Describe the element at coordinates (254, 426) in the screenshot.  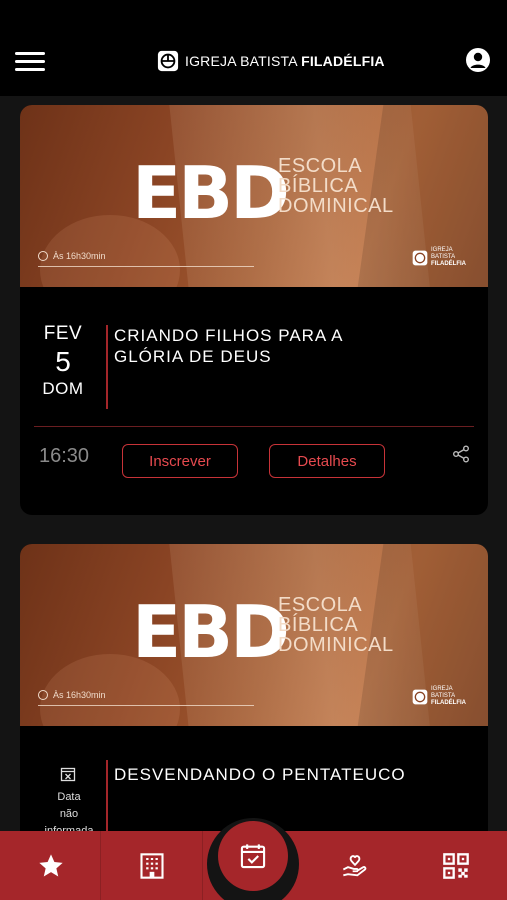
I see `card-divider` at that location.